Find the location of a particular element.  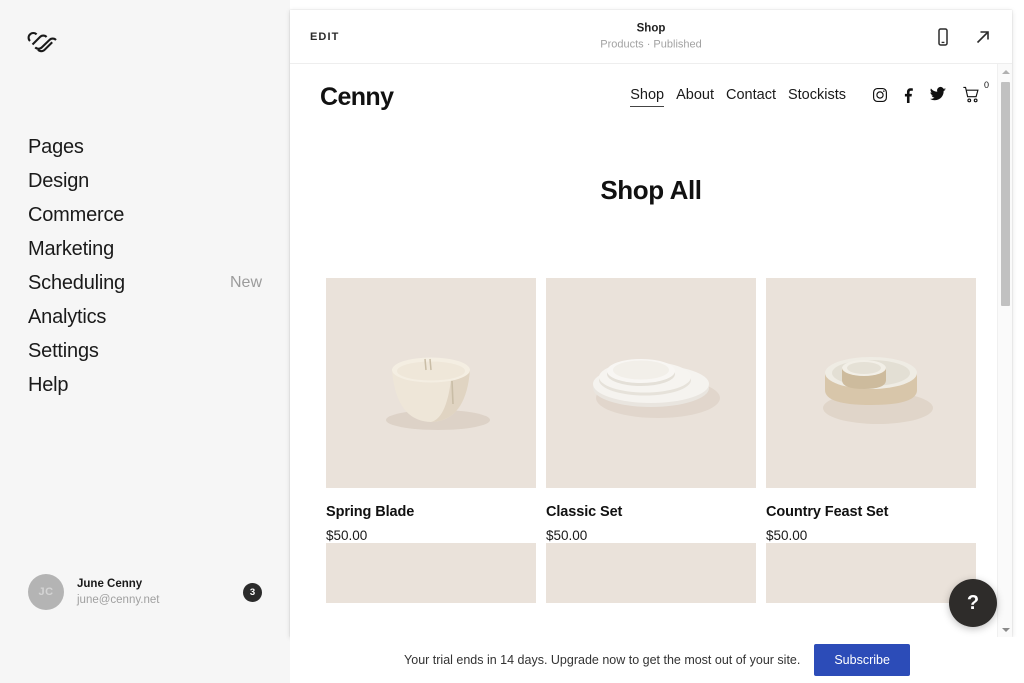

product-card: Classic Set $50.00 is located at coordinates (651, 410).